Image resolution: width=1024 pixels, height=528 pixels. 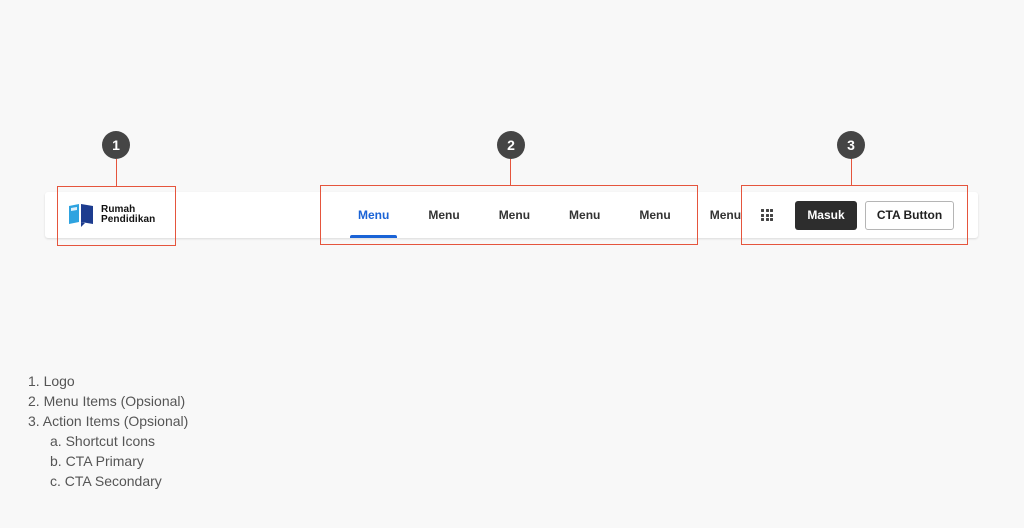 I want to click on annotation-box-menu, so click(x=509, y=215).